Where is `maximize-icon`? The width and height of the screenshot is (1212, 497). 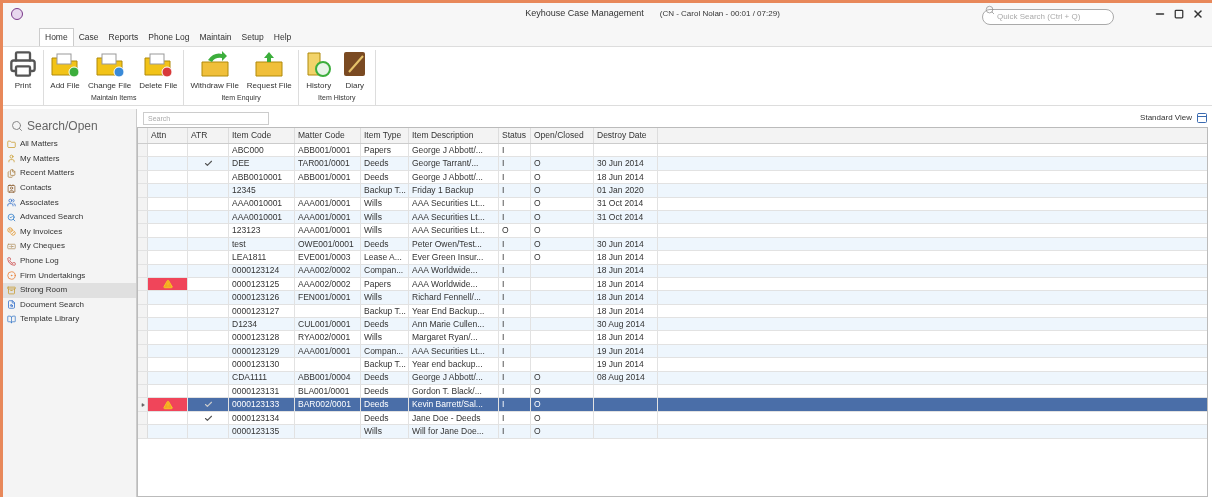
maximize-icon is located at coordinates (1179, 14).